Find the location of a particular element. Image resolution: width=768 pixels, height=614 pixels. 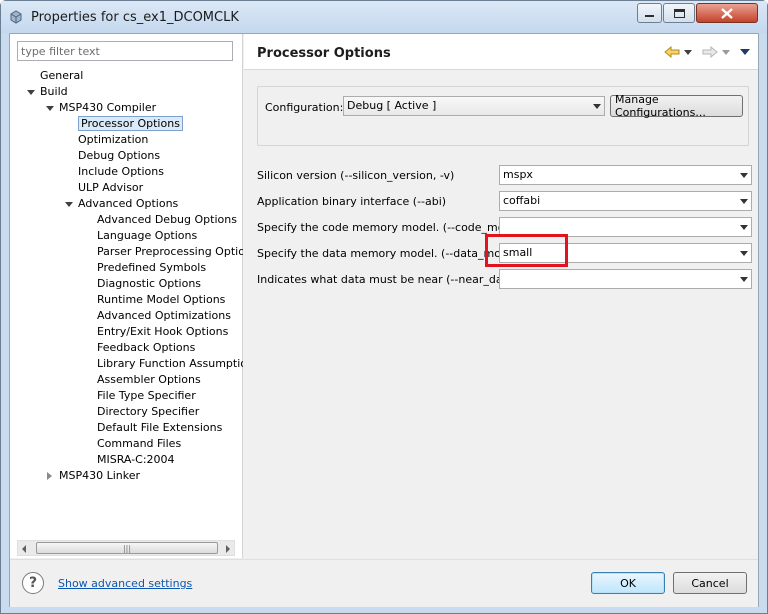

tree-item: Command Files is located at coordinates (139, 444).